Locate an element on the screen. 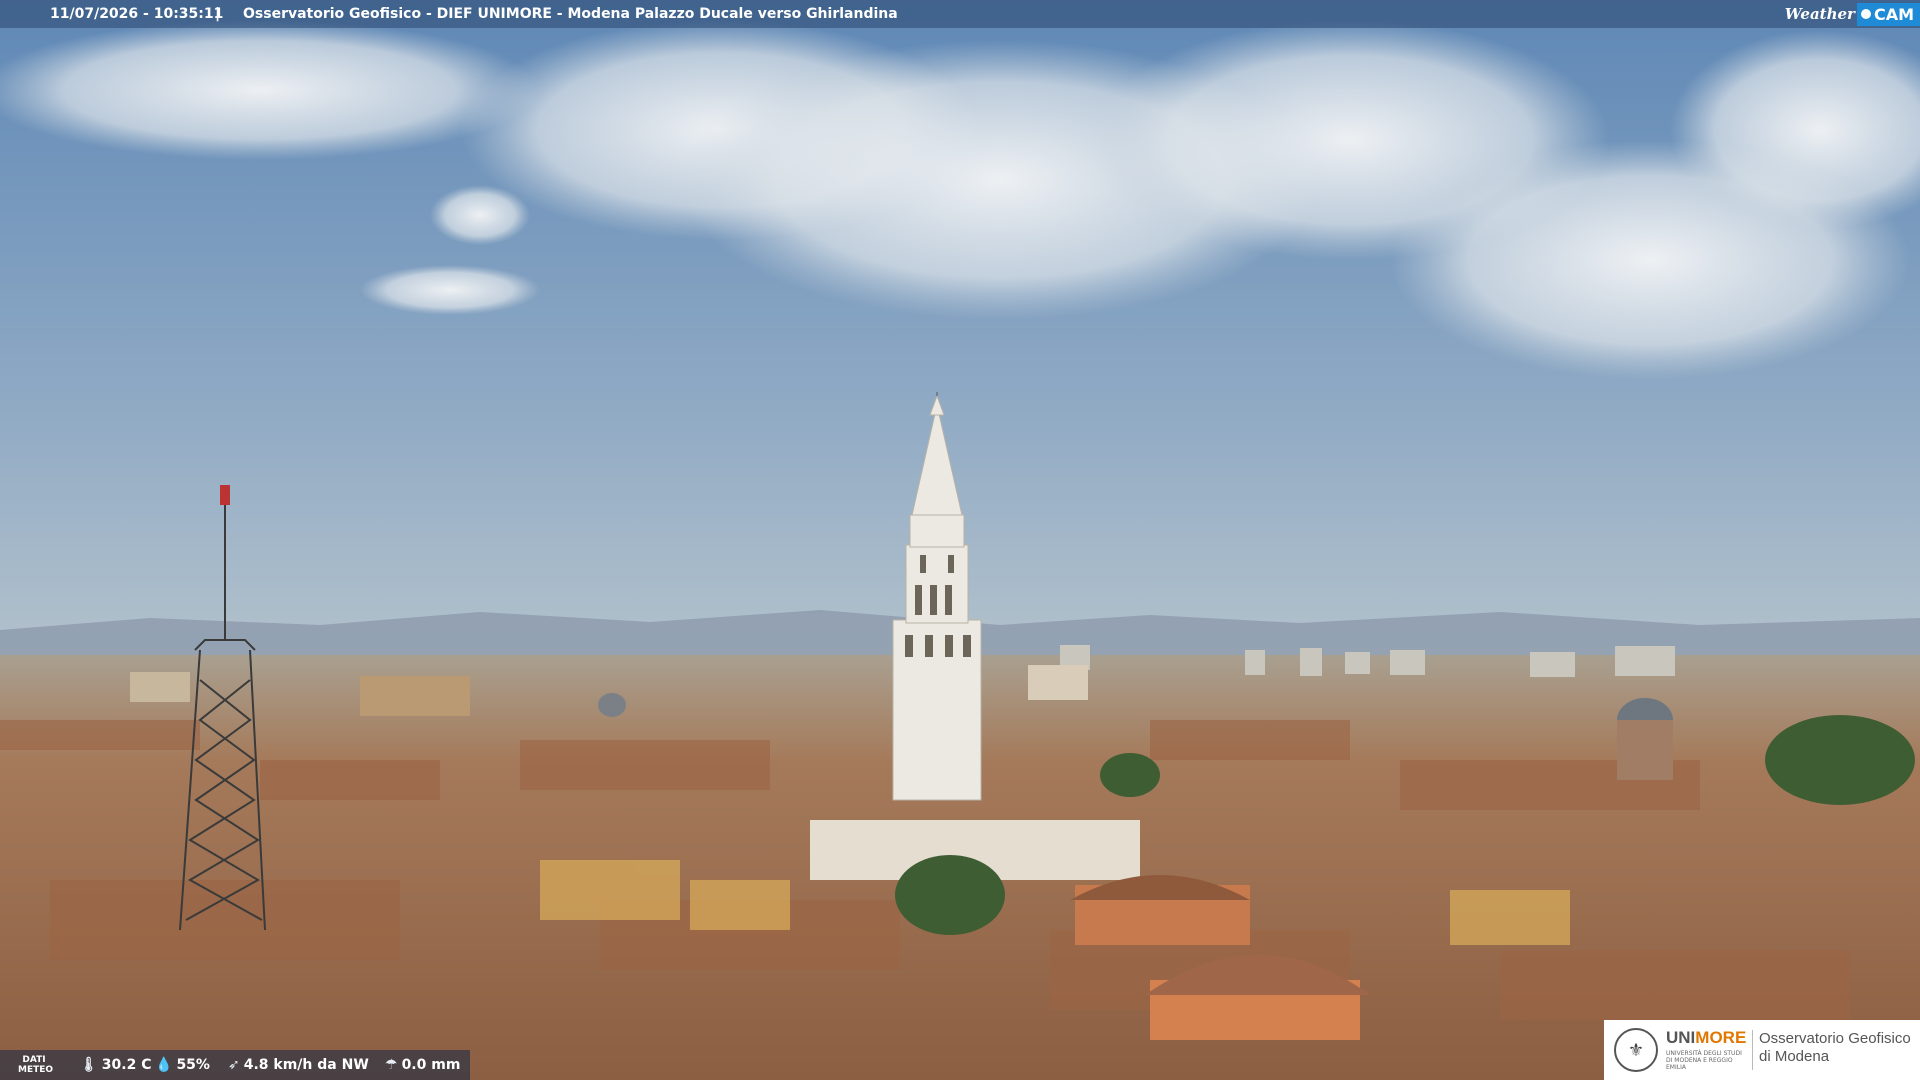  weathercam-logo-weather: Weather is located at coordinates (1819, 14).